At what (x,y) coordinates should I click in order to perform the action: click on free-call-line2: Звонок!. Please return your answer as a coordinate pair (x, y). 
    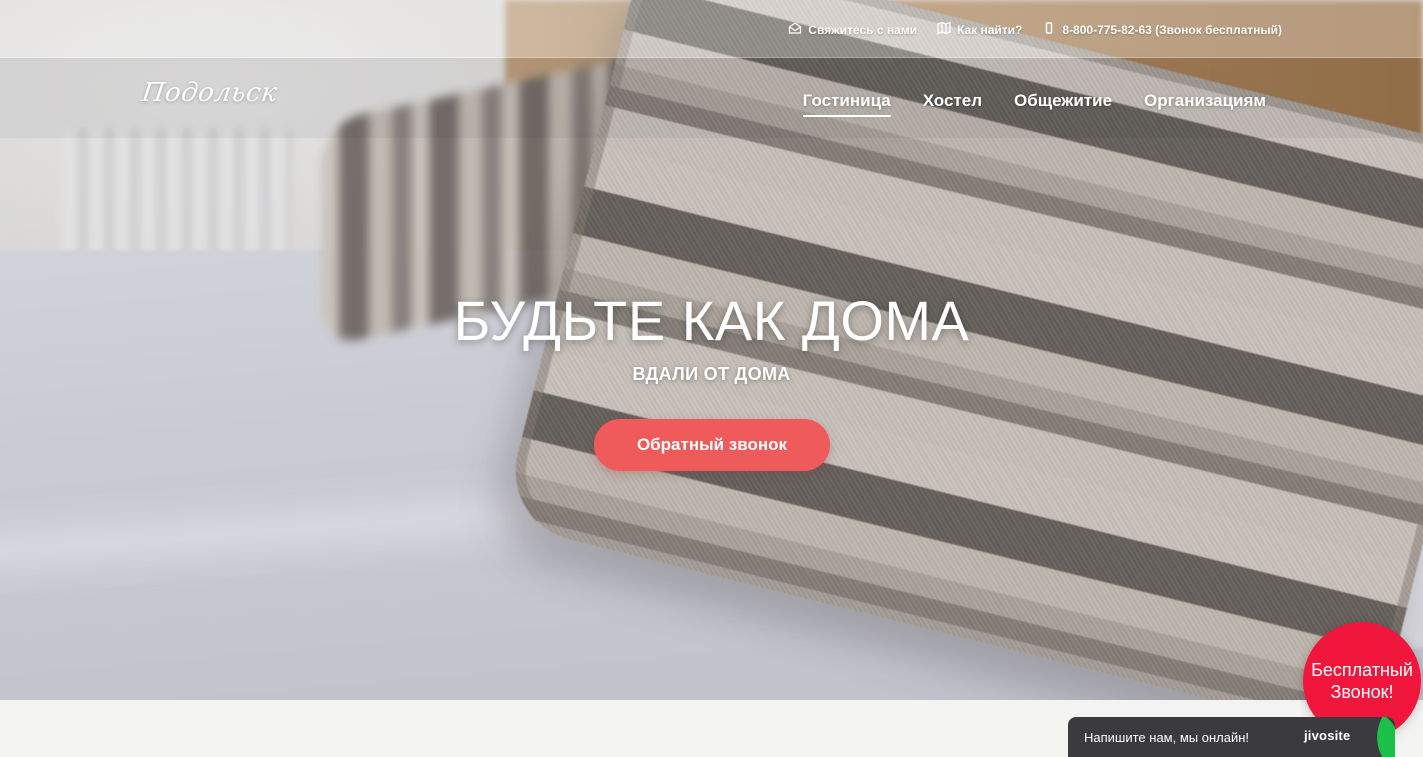
    Looking at the image, I should click on (1362, 692).